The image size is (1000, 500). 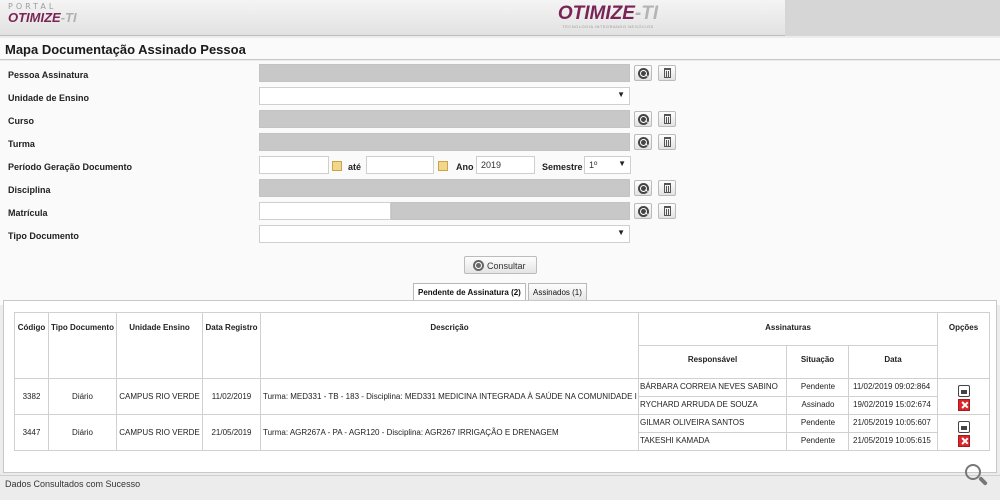 I want to click on signer-name: BÁRBARA CORREIA NEVES SABINO, so click(x=709, y=386).